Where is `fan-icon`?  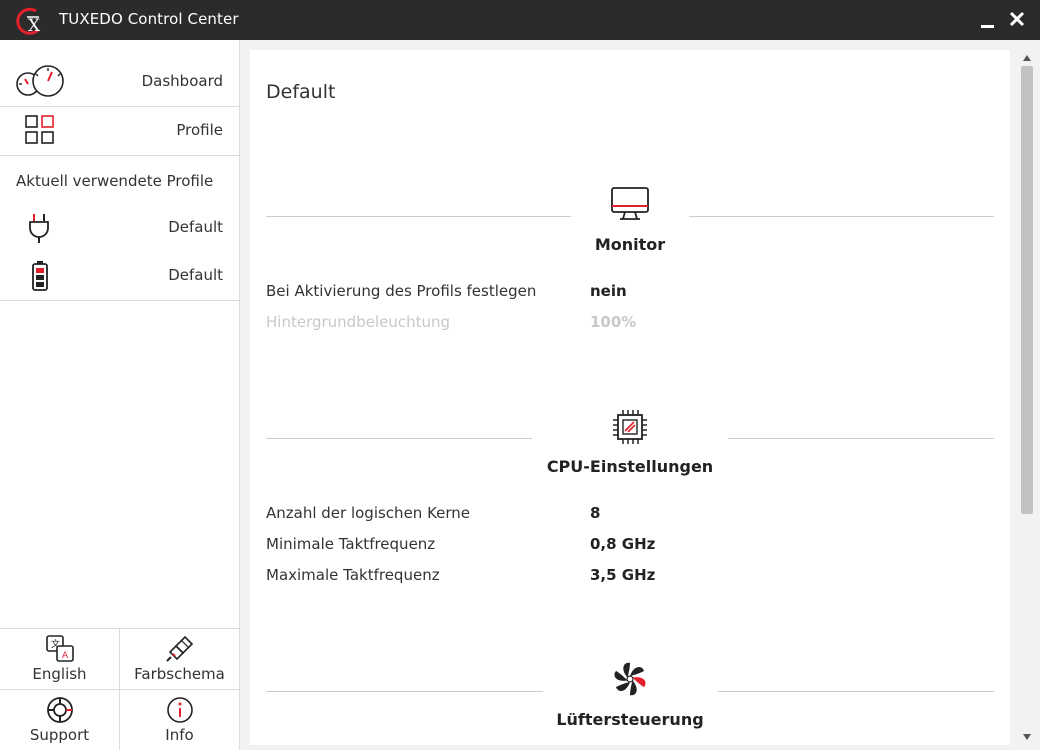 fan-icon is located at coordinates (630, 679).